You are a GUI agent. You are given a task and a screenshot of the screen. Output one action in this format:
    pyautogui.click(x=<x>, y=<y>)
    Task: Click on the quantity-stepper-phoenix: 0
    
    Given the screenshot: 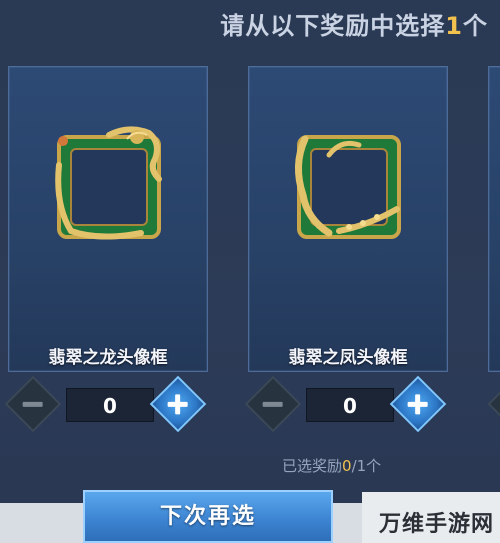 What is the action you would take?
    pyautogui.click(x=346, y=404)
    